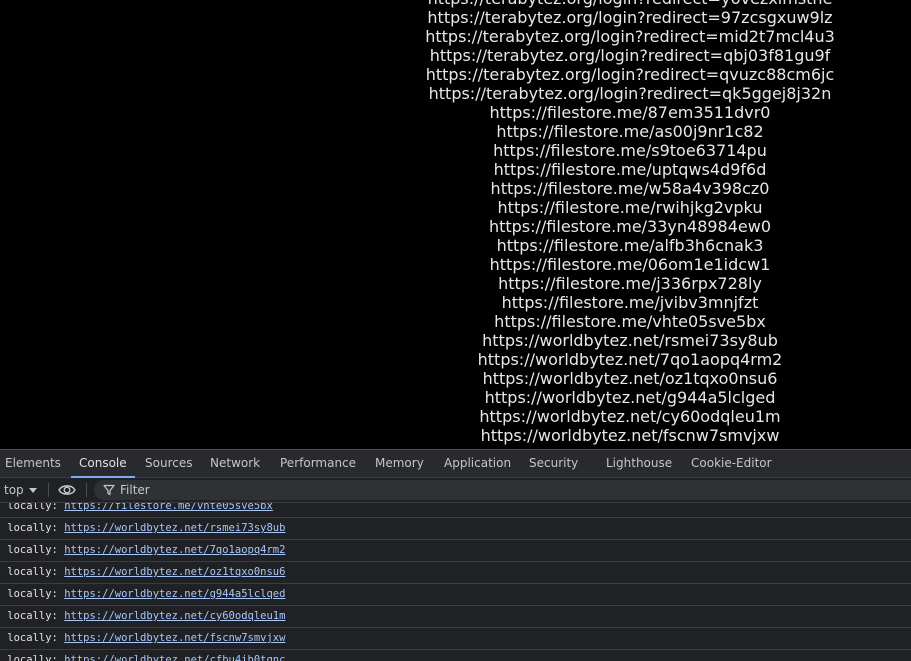 This screenshot has height=661, width=911. Describe the element at coordinates (630, 283) in the screenshot. I see `url-list-item: https://filestore.me/j336rpx728ly` at that location.